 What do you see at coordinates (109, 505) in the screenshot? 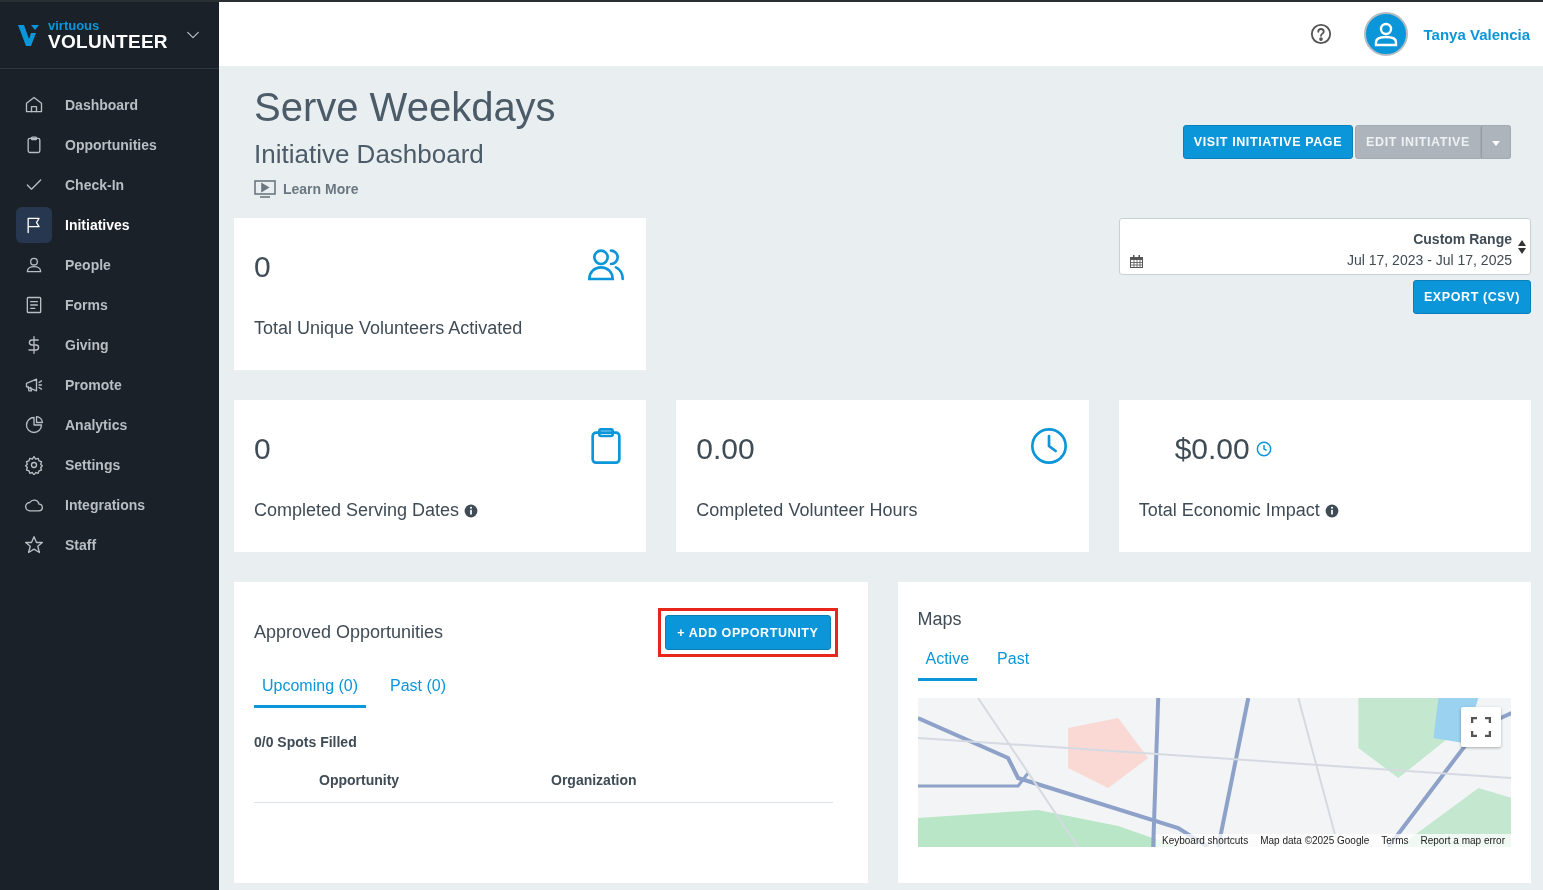
I see `sidebar-item: Integrations` at bounding box center [109, 505].